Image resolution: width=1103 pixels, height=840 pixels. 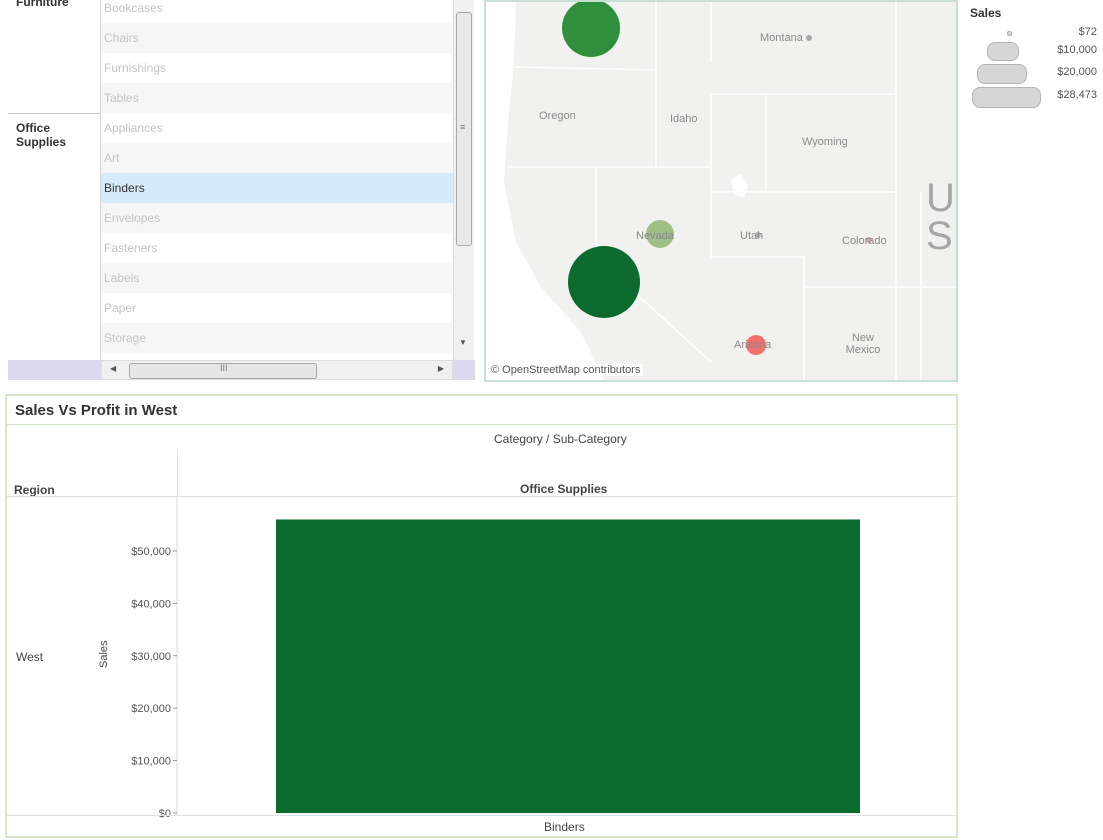 I want to click on category-label-office-supplies: Office Supplies, so click(x=41, y=135).